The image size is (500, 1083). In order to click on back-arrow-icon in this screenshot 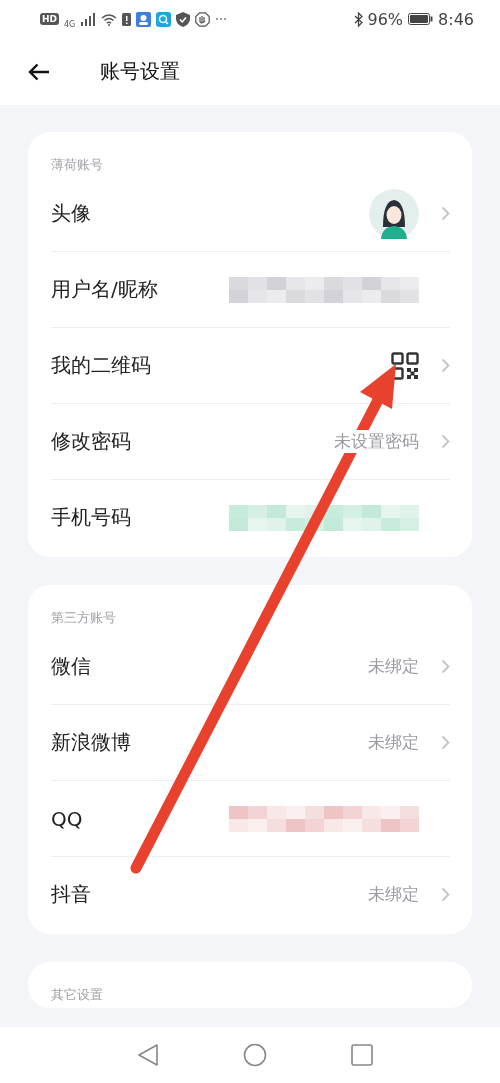, I will do `click(39, 71)`.